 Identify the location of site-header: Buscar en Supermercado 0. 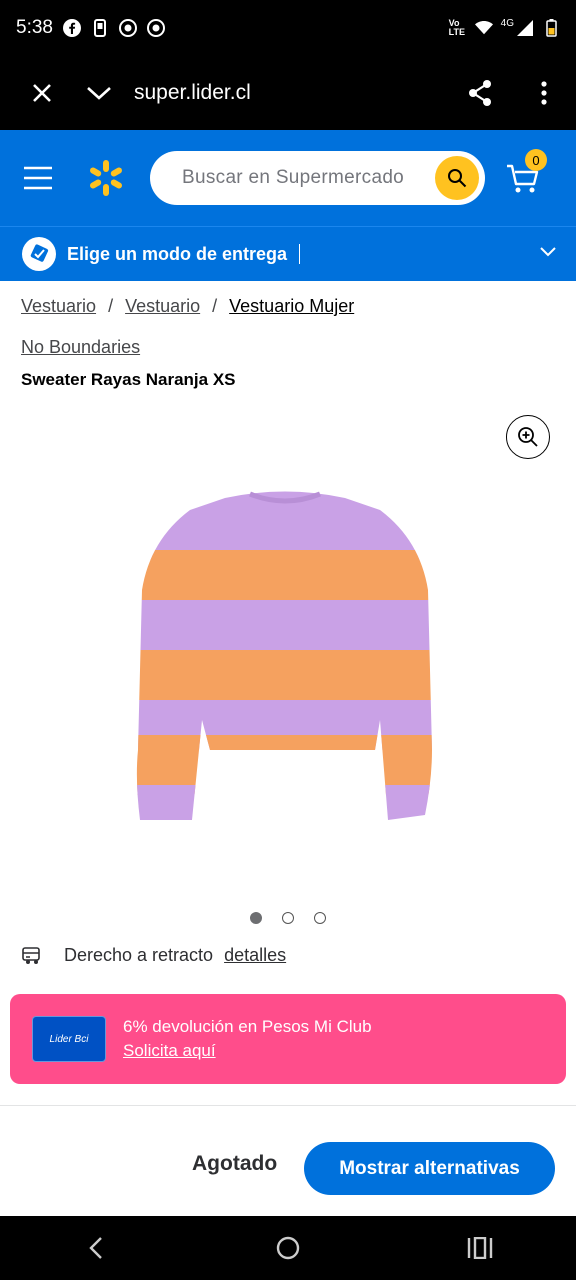
(288, 178).